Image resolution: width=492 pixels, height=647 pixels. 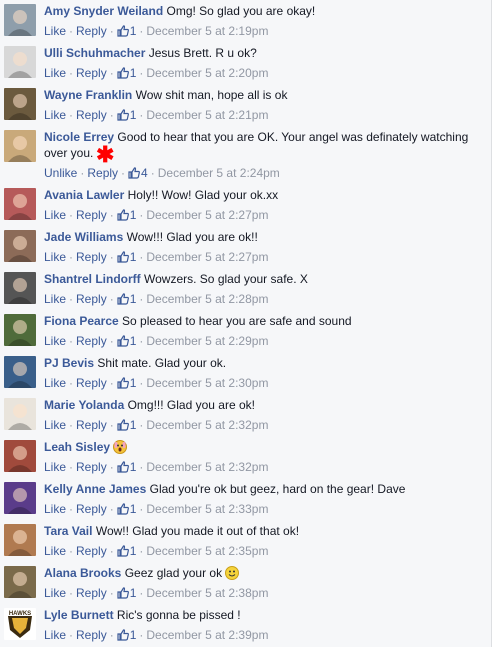 I want to click on commenter-name: Tara Vail, so click(x=68, y=531).